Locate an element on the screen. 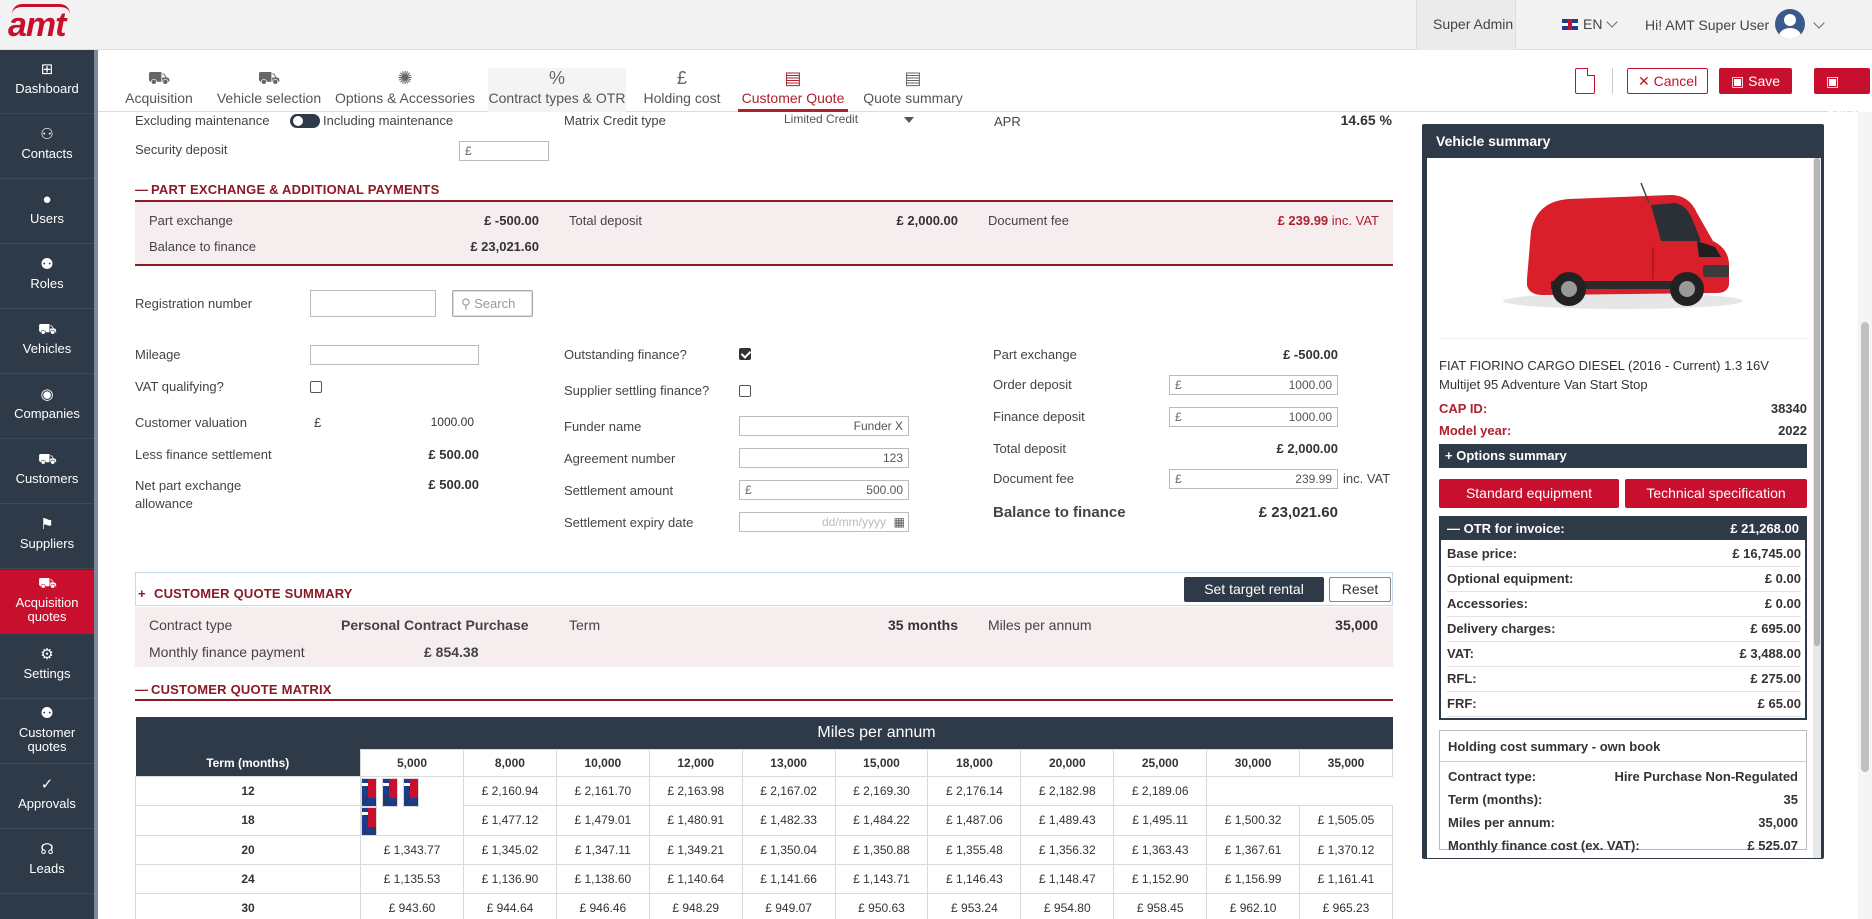 Image resolution: width=1872 pixels, height=919 pixels. sidebar-item-customer-quotes: ⚉ Customer quotes is located at coordinates (47, 732).